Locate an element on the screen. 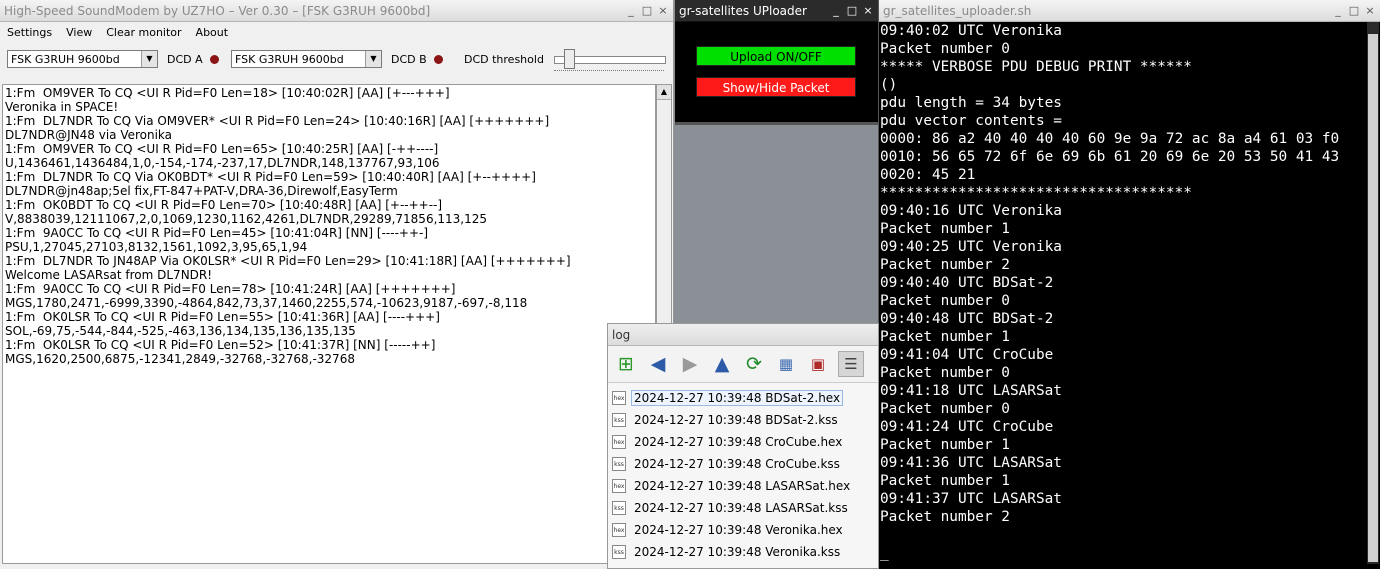 Image resolution: width=1380 pixels, height=569 pixels. list-item: kss 2024-12-27 10:39:48 CroCube.kss is located at coordinates (743, 464).